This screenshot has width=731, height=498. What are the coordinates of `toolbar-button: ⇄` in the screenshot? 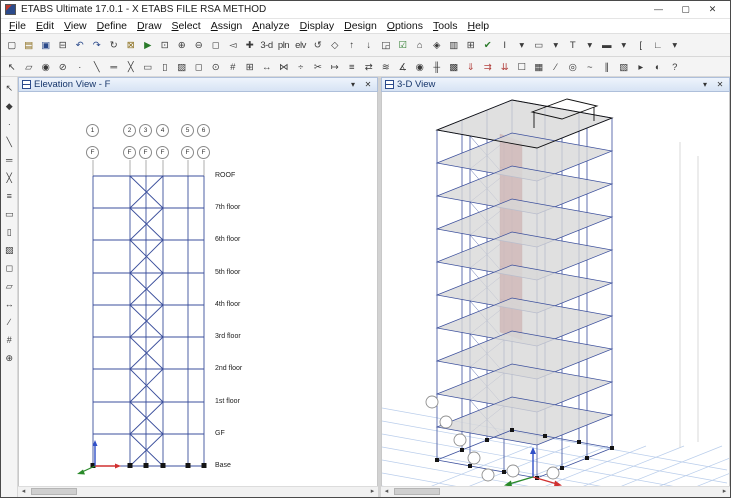 It's located at (368, 67).